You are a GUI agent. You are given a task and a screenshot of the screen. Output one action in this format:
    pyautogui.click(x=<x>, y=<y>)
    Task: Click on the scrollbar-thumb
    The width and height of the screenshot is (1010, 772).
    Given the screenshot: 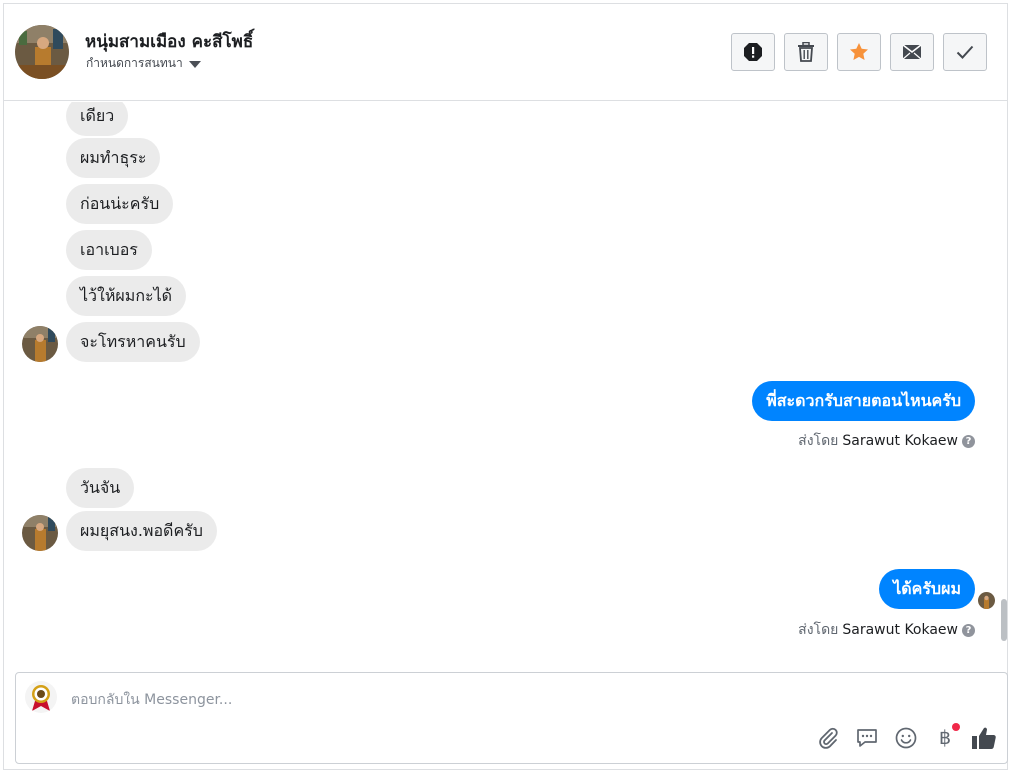 What is the action you would take?
    pyautogui.click(x=1004, y=620)
    